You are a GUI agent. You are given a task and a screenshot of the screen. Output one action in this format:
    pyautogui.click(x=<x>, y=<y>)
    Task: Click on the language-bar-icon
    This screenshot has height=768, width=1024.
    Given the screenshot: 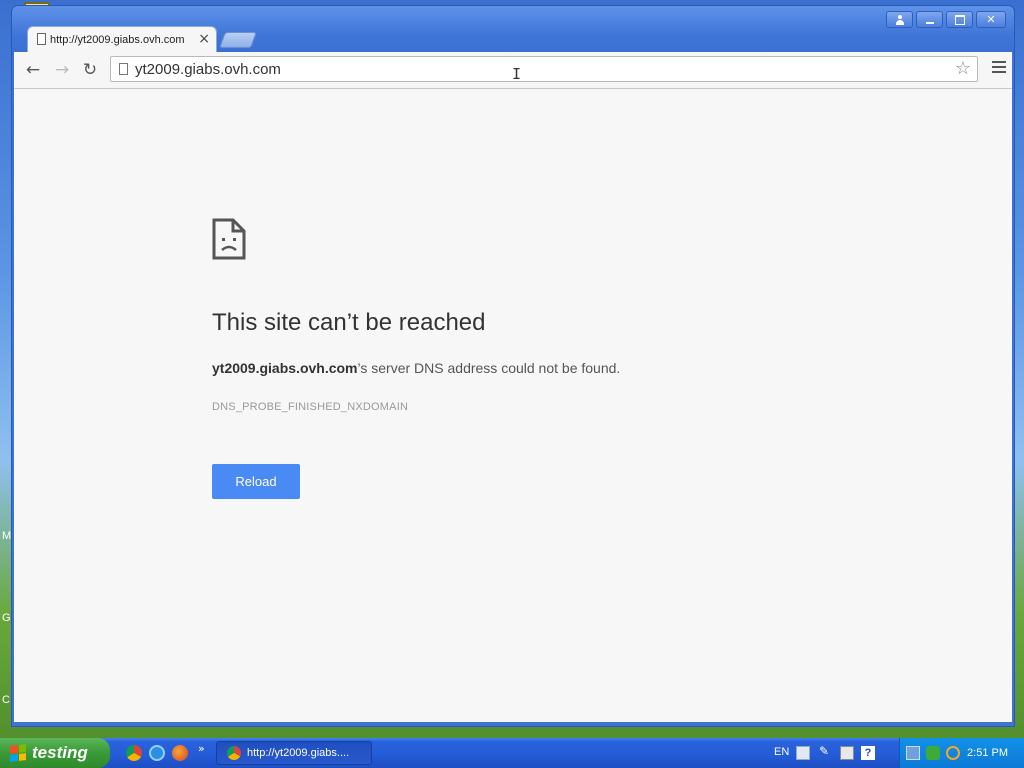 What is the action you would take?
    pyautogui.click(x=847, y=753)
    